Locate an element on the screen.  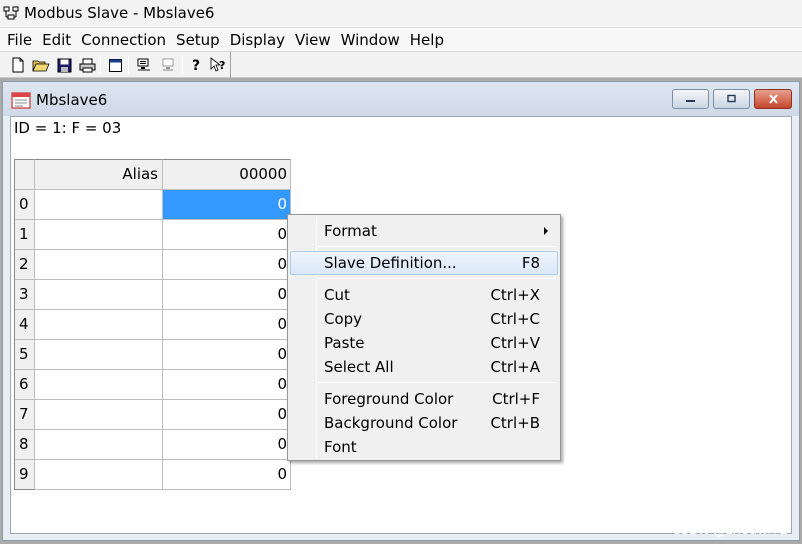
modbus-app-icon is located at coordinates (11, 13).